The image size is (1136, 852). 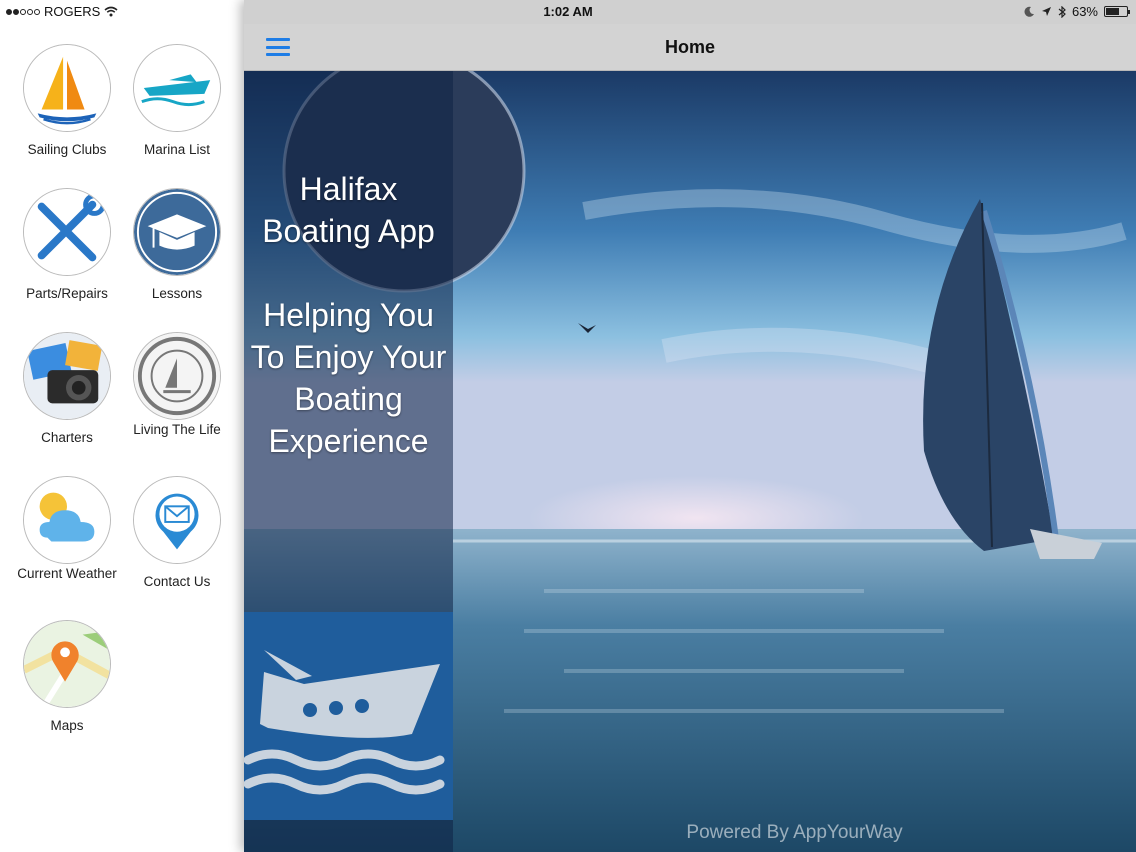 I want to click on menu-label: Marina List, so click(x=177, y=149).